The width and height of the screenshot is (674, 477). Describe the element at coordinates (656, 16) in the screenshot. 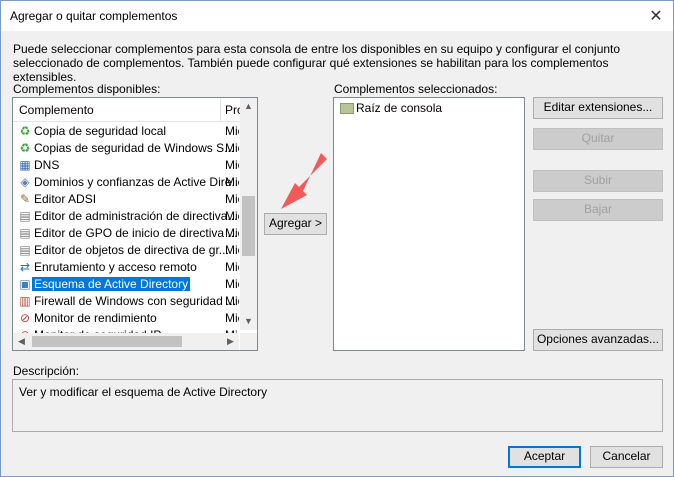

I see `close-icon: ✕` at that location.